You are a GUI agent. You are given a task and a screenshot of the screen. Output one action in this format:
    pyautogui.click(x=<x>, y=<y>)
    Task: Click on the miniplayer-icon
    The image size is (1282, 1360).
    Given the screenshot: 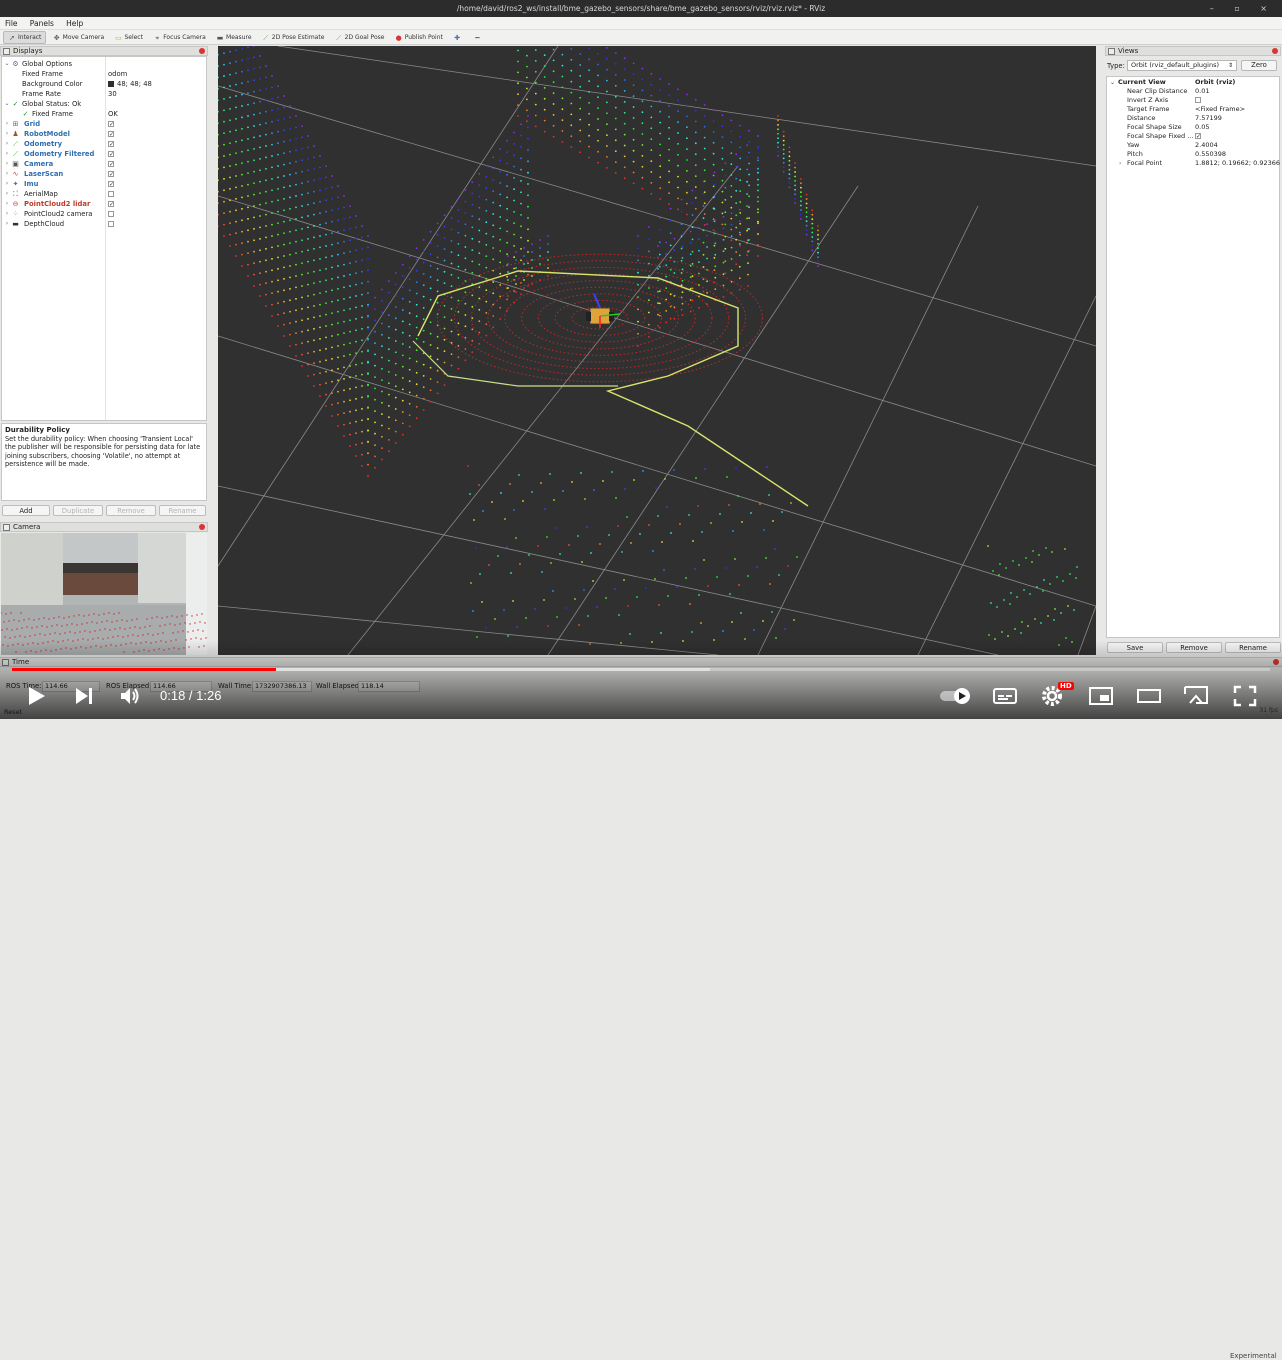 What is the action you would take?
    pyautogui.click(x=1101, y=696)
    